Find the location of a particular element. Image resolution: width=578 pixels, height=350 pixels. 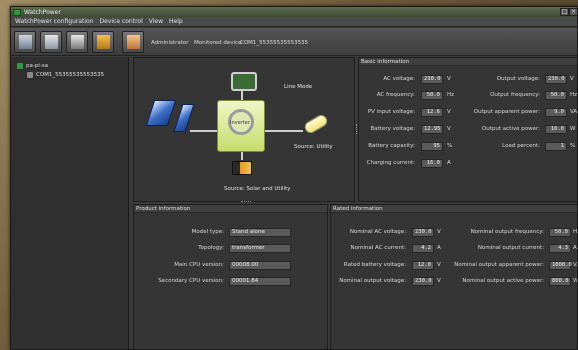

menu-device-control: Device control is located at coordinates (121, 21).